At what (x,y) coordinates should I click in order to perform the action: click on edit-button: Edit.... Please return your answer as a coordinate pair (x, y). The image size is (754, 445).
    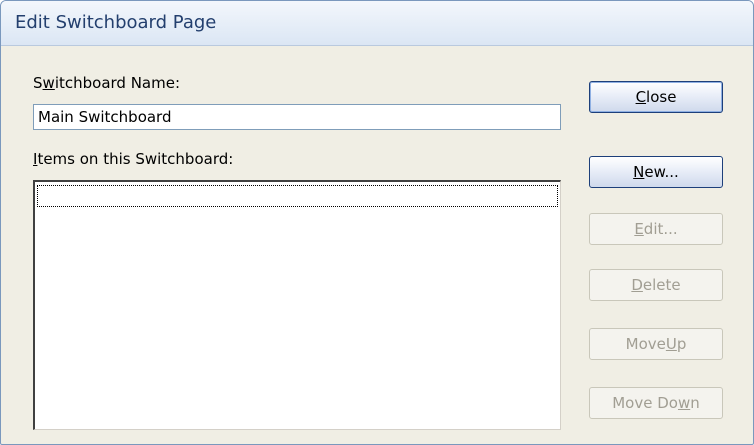
    Looking at the image, I should click on (656, 229).